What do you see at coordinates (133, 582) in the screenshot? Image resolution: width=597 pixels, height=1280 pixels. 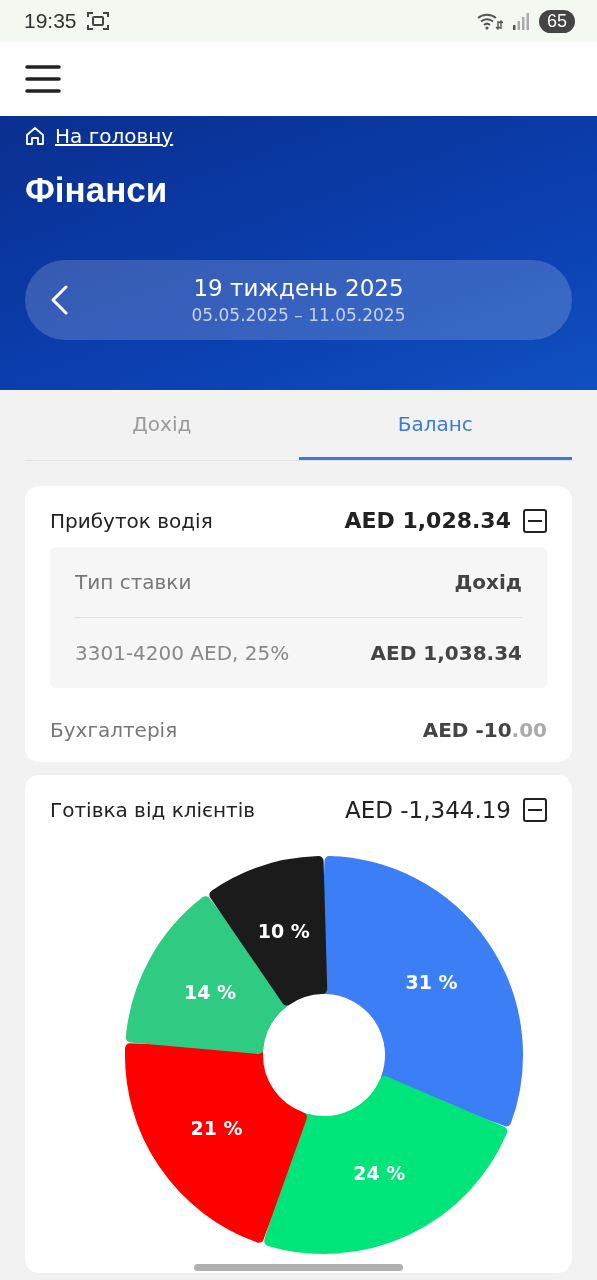 I see `column-header: Тип ставки` at bounding box center [133, 582].